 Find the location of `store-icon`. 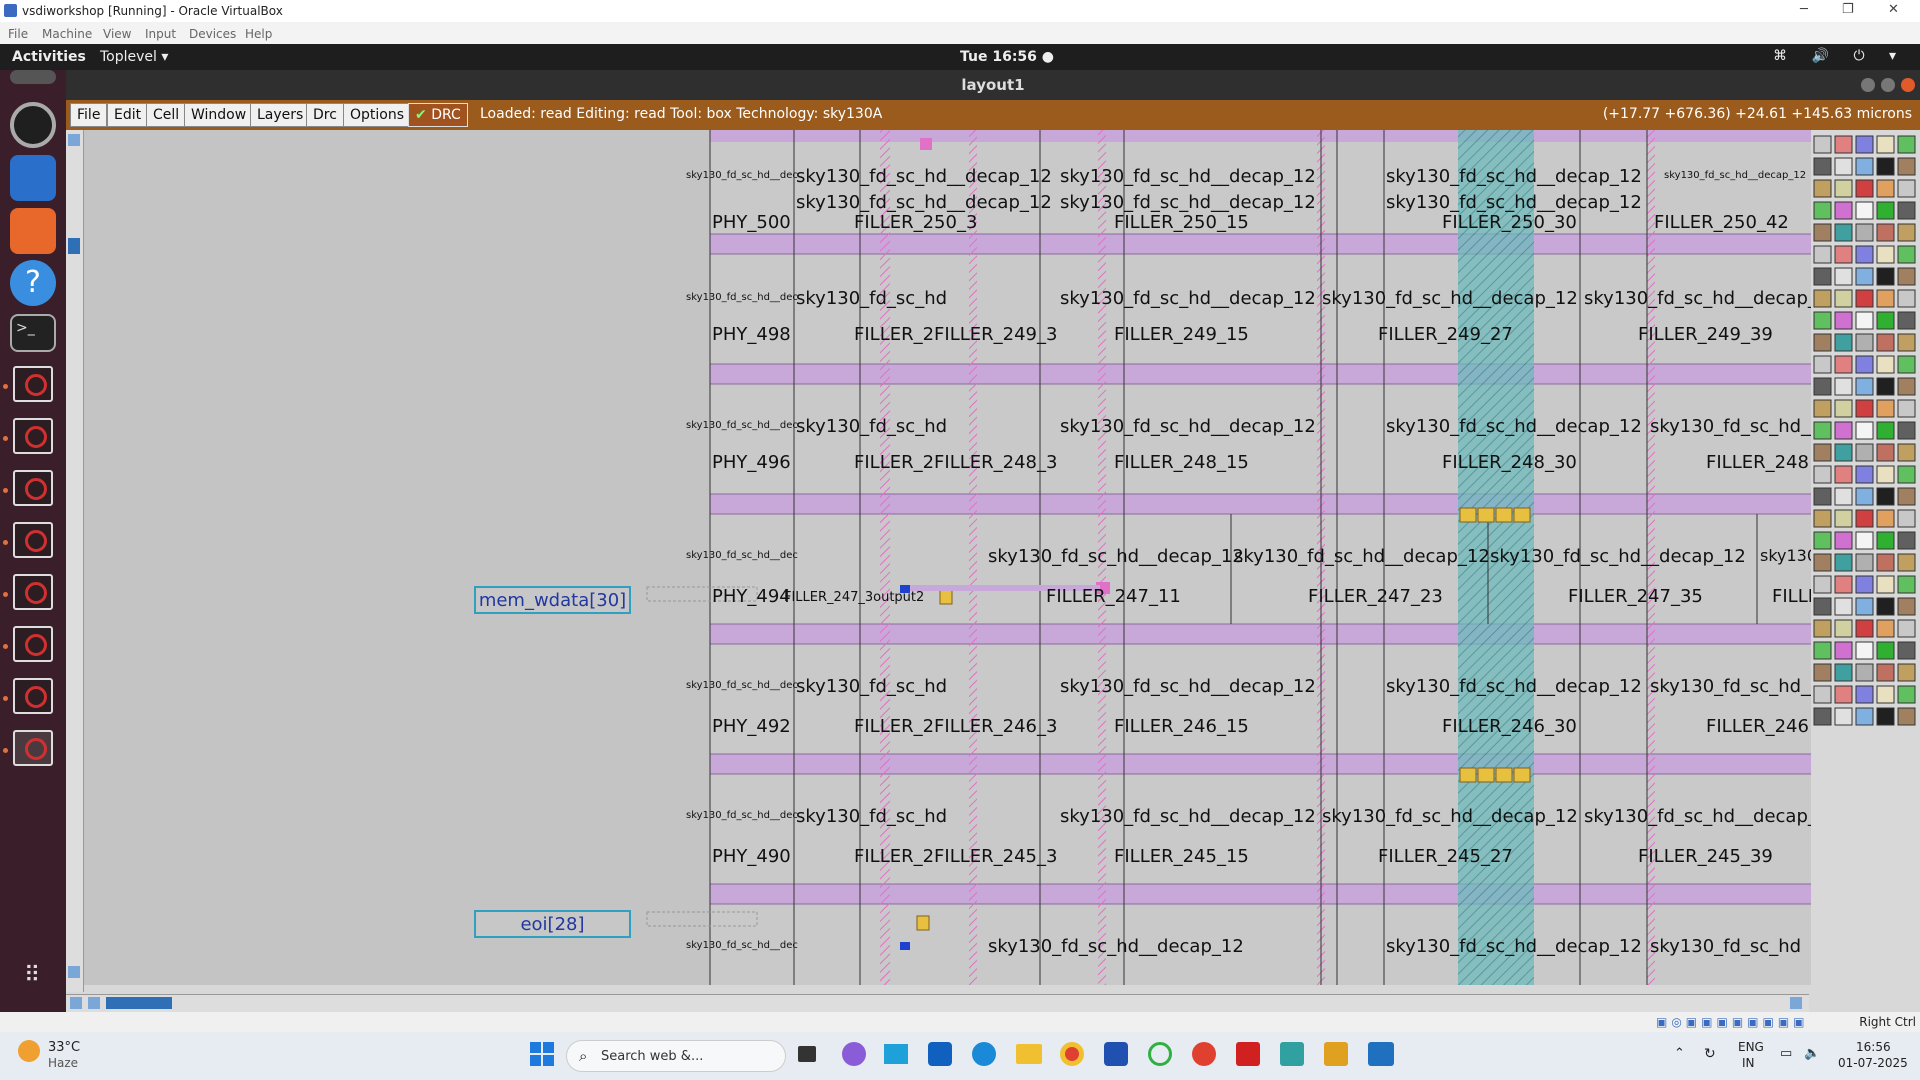

store-icon is located at coordinates (1116, 1054).